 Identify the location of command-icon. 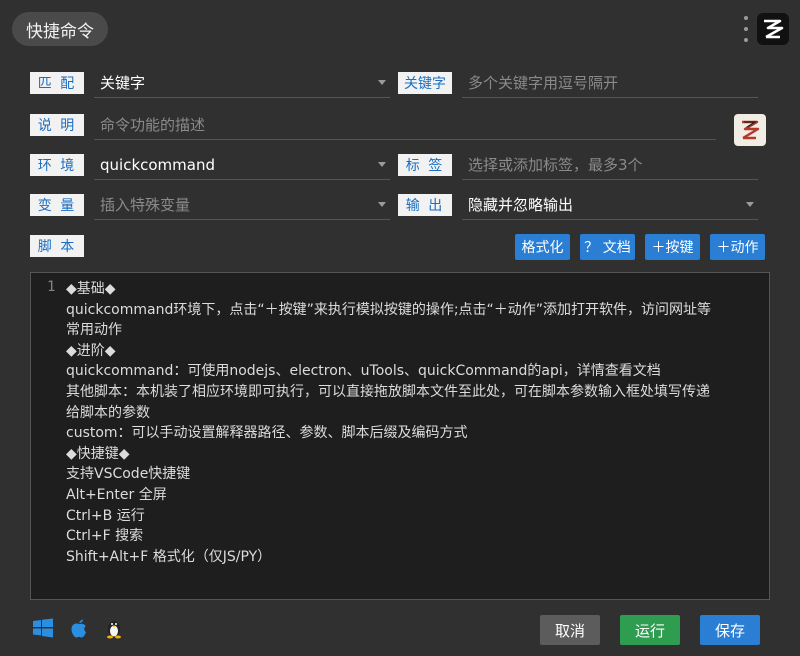
(751, 130).